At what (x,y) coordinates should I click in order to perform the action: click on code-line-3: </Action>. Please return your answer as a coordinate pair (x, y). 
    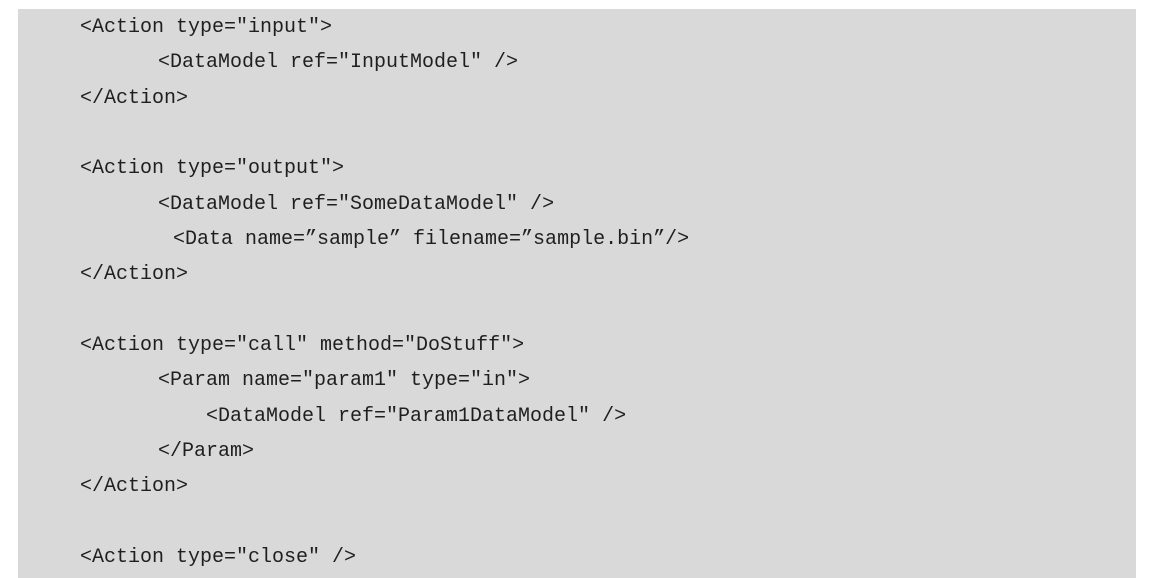
    Looking at the image, I should click on (134, 98).